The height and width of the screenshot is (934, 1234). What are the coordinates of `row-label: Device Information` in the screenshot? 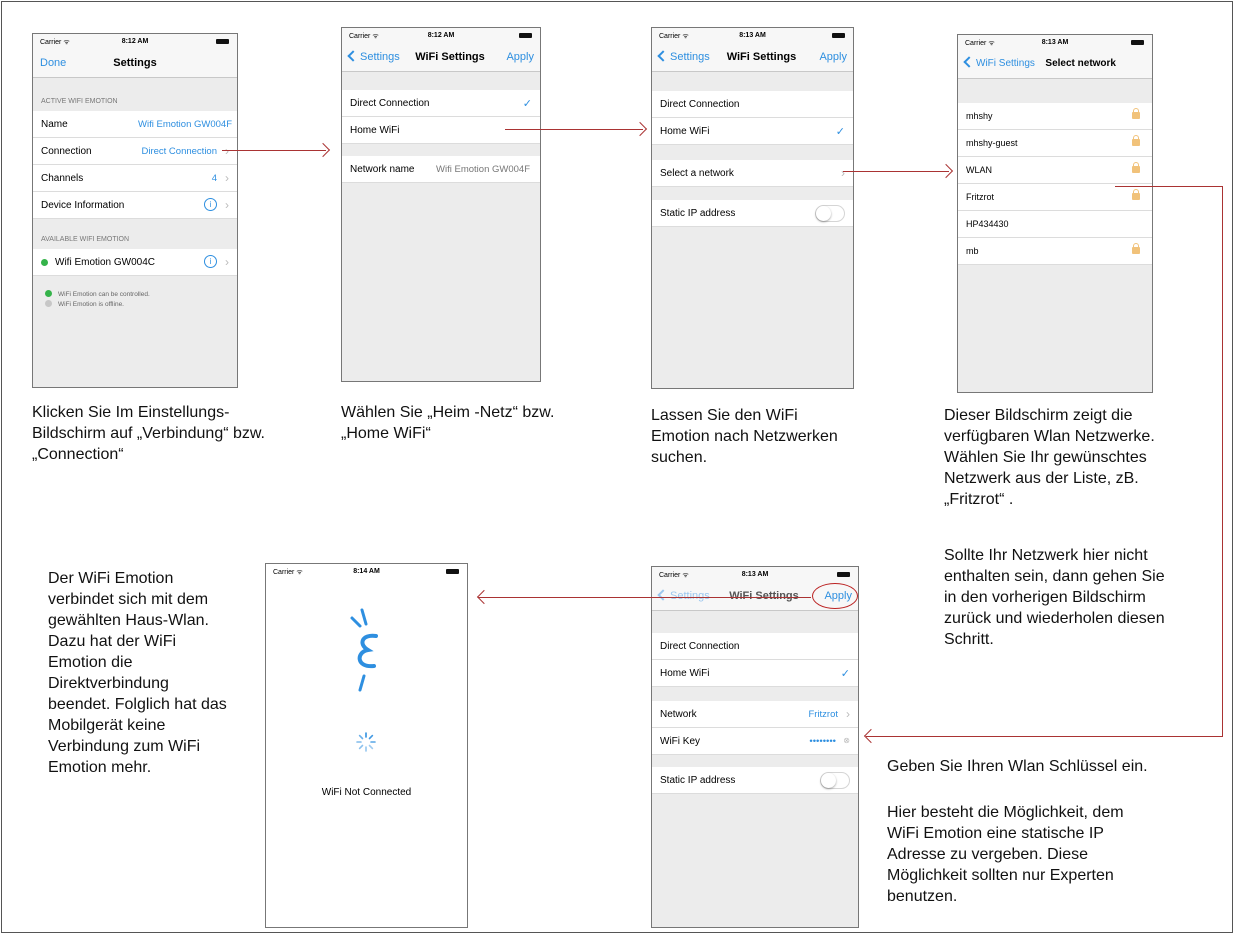 It's located at (83, 205).